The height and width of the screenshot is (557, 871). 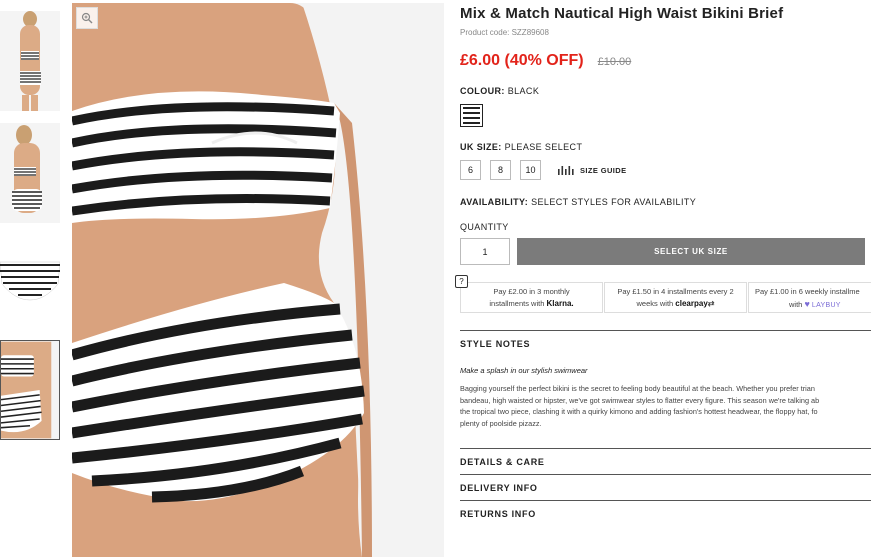 I want to click on original-price: £10.00, so click(x=614, y=62).